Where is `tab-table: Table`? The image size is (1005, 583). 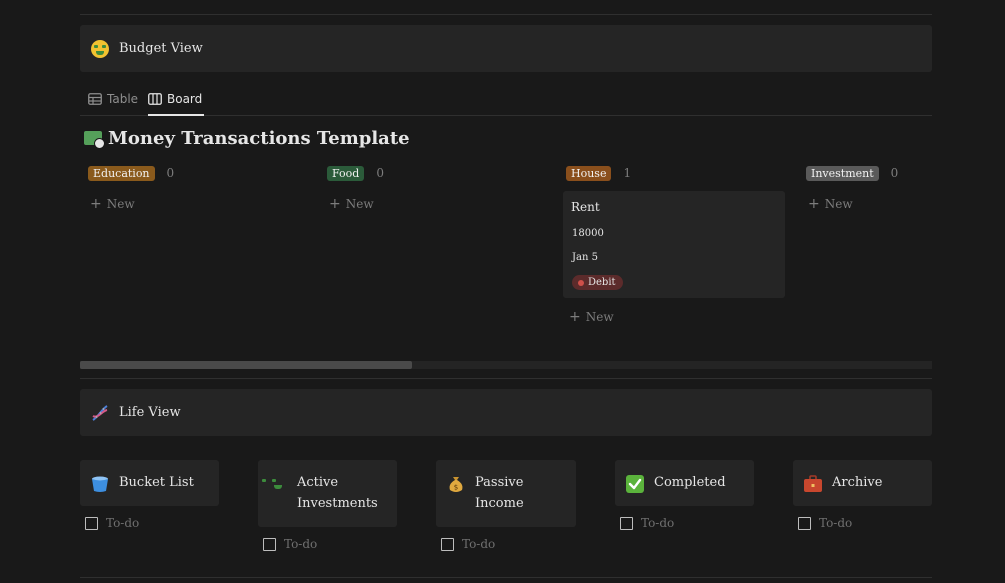 tab-table: Table is located at coordinates (113, 99).